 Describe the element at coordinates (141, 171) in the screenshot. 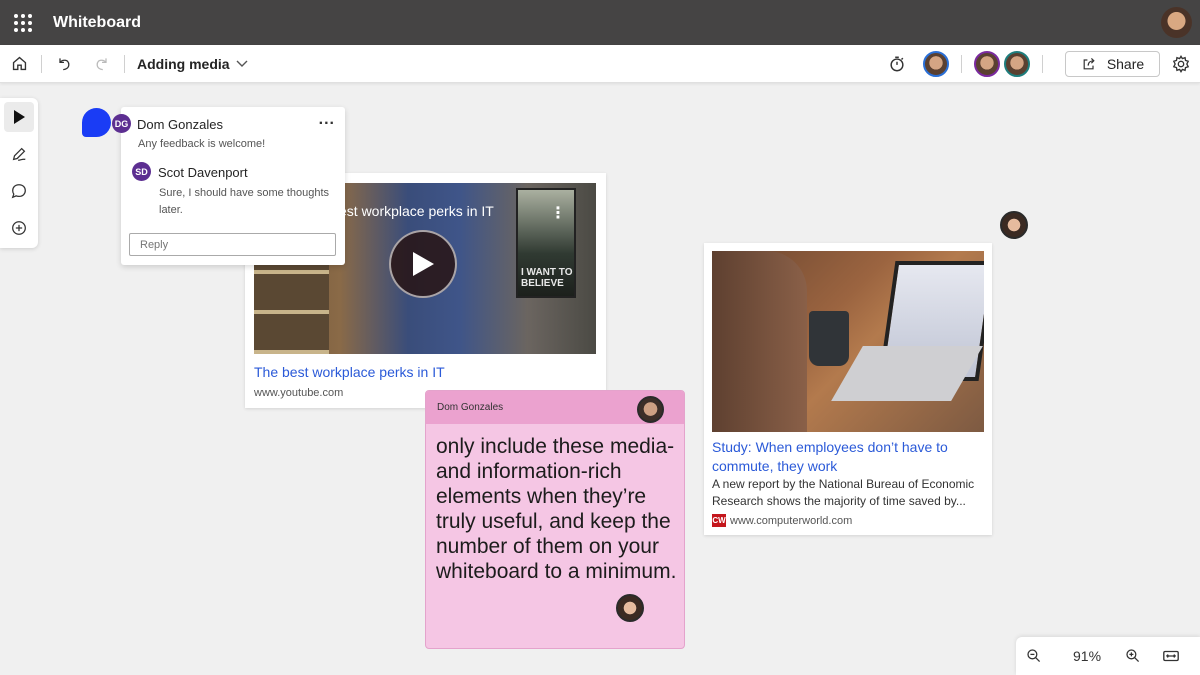

I see `reply-author-avatar: SD` at that location.